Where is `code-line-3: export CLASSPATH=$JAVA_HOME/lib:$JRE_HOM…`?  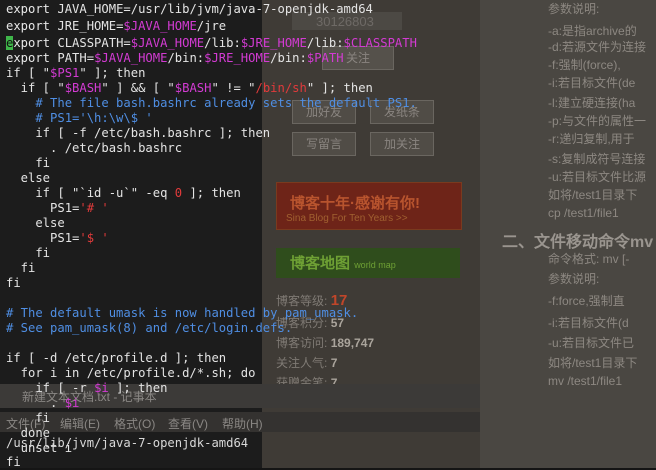
code-line-3: export CLASSPATH=$JAVA_HOME/lib:$JRE_HOM… is located at coordinates (211, 43).